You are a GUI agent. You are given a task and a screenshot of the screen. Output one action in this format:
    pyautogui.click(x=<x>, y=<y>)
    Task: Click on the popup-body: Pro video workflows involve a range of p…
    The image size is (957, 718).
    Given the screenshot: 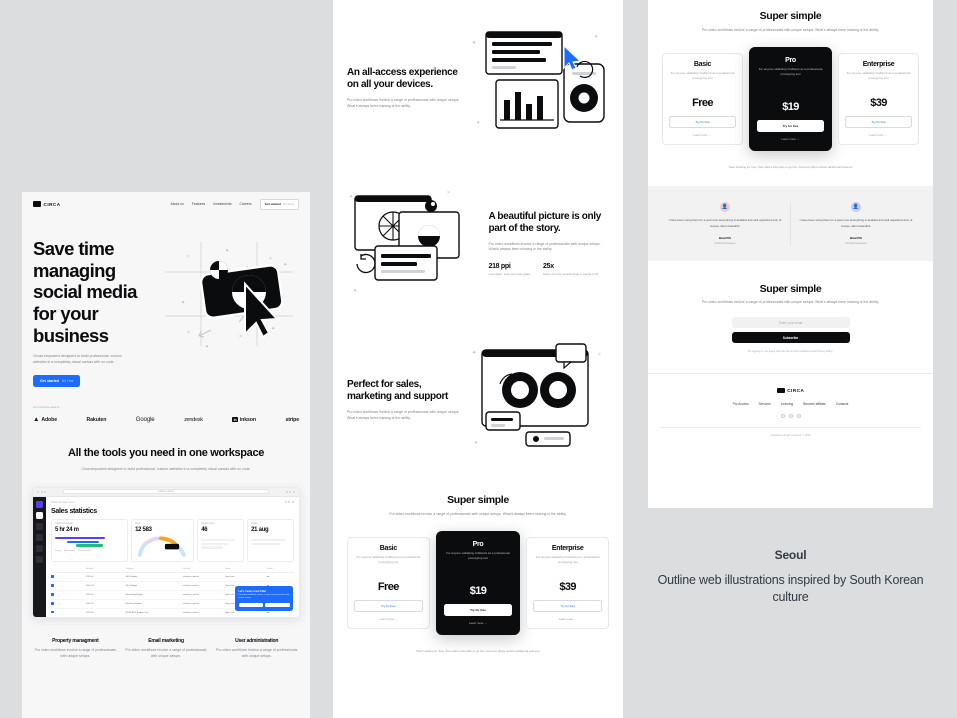 What is the action you would take?
    pyautogui.click(x=264, y=596)
    